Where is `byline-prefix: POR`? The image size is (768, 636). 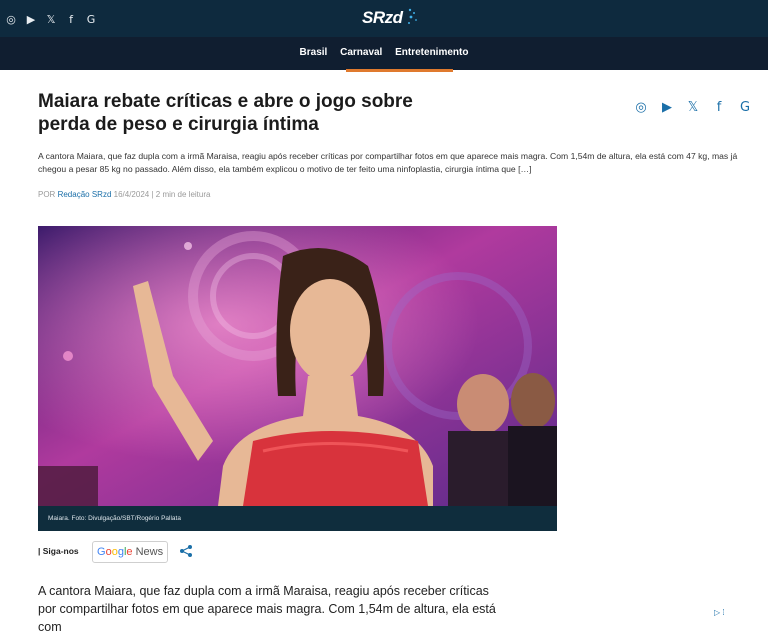 byline-prefix: POR is located at coordinates (47, 194).